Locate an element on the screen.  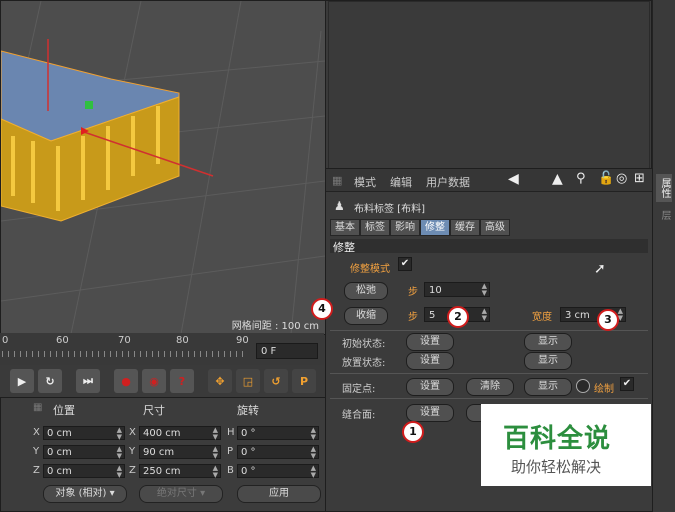
annotation-badge: 1 is located at coordinates (413, 432).